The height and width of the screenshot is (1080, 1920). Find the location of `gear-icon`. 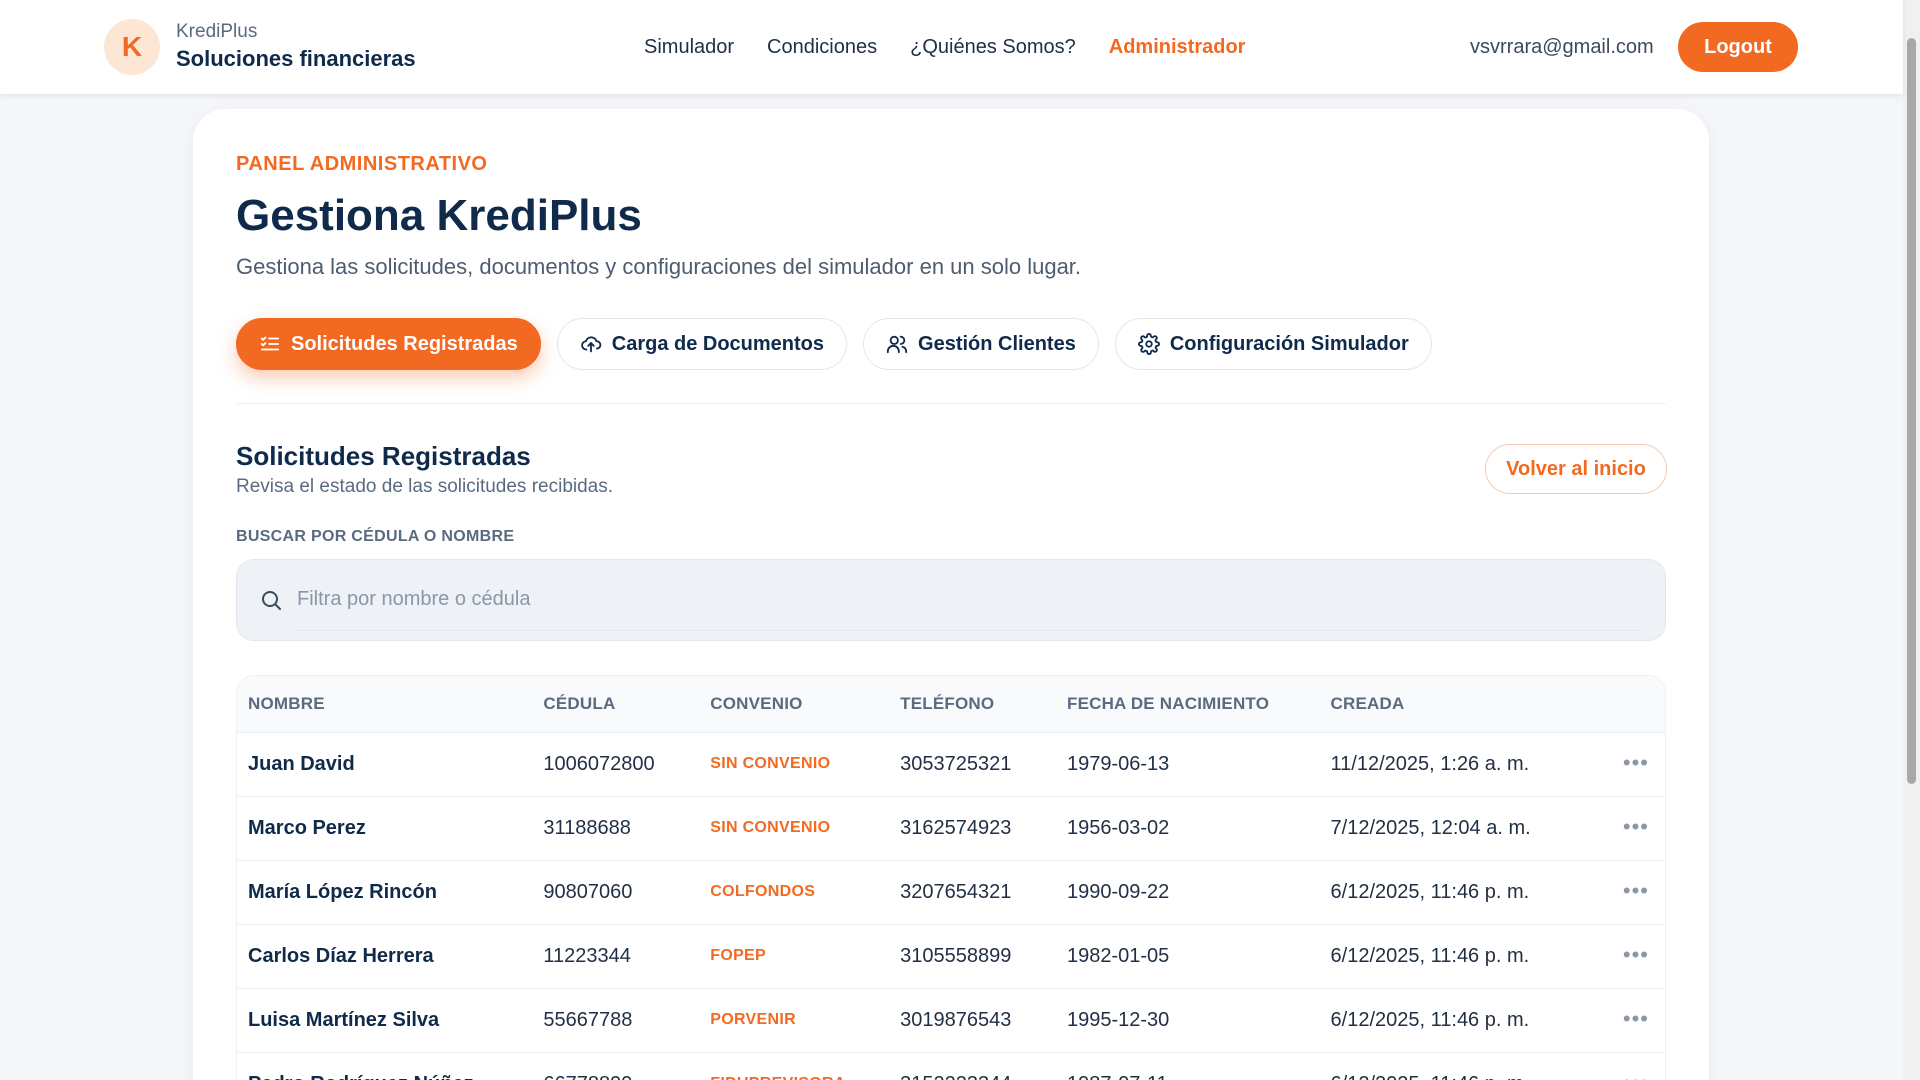

gear-icon is located at coordinates (1148, 344).